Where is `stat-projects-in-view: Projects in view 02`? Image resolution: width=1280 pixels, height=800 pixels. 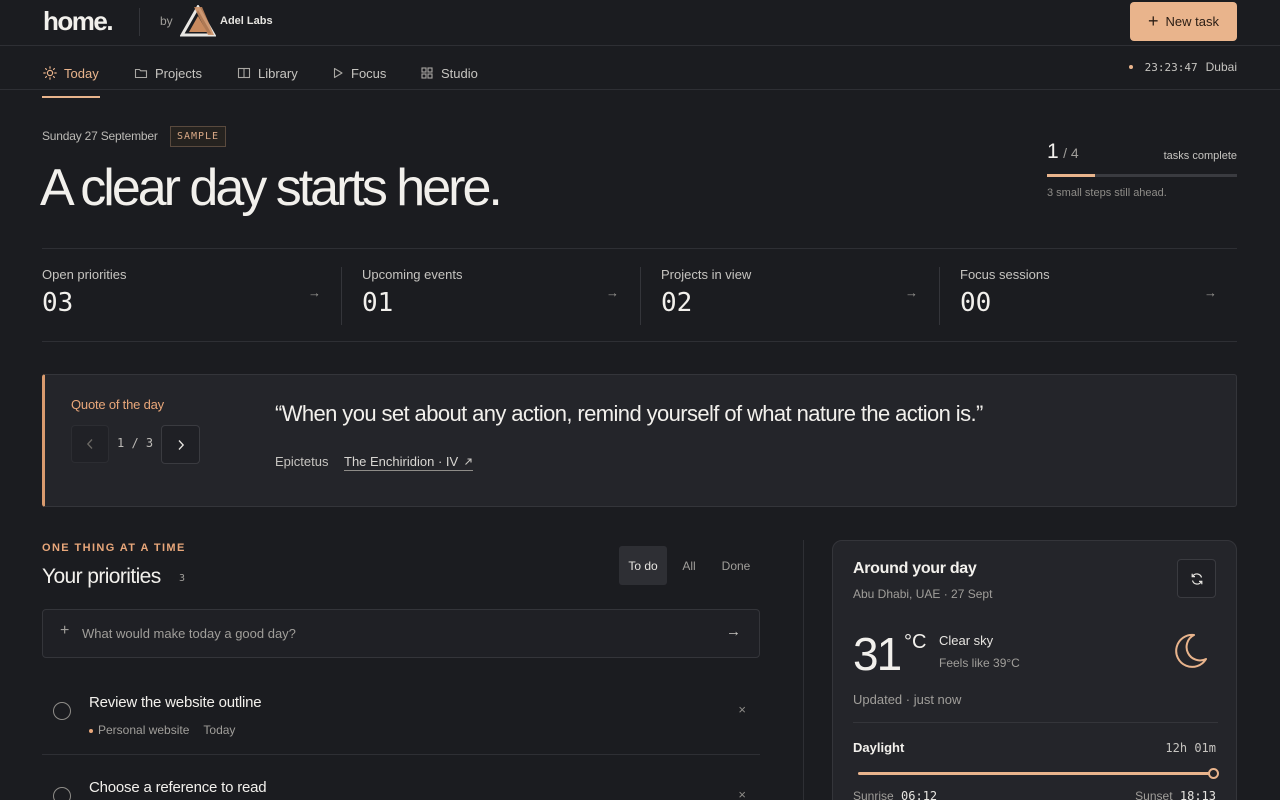
stat-projects-in-view: Projects in view 02 is located at coordinates (801, 296).